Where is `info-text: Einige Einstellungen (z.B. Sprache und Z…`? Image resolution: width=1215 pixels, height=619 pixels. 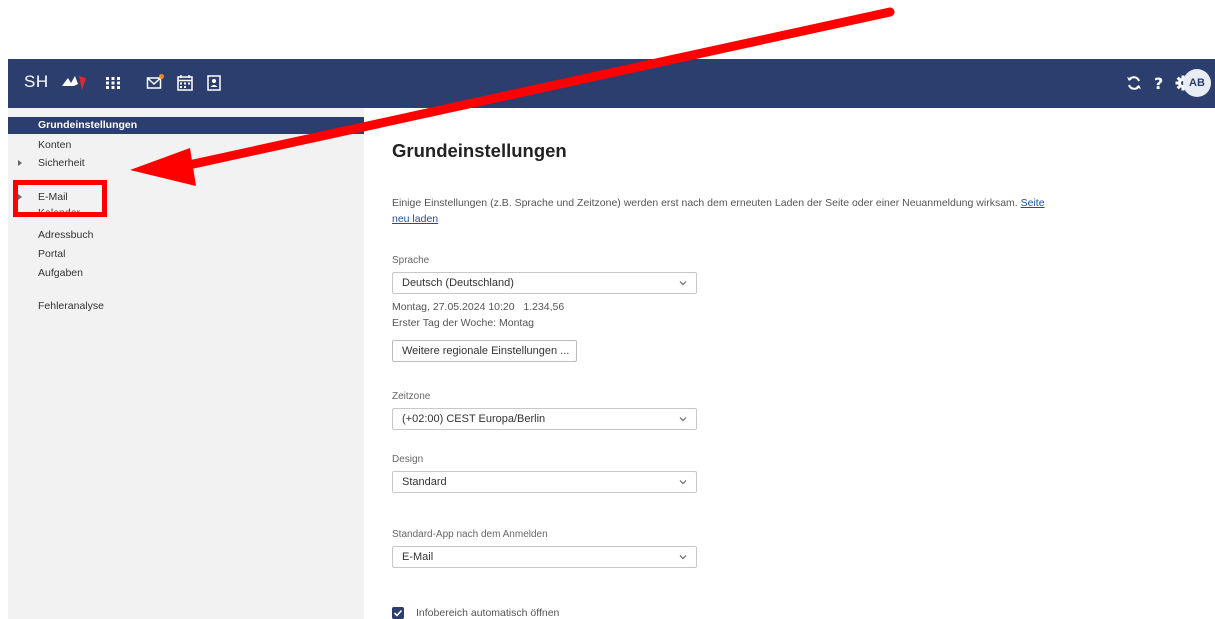 info-text: Einige Einstellungen (z.B. Sprache und Z… is located at coordinates (722, 211).